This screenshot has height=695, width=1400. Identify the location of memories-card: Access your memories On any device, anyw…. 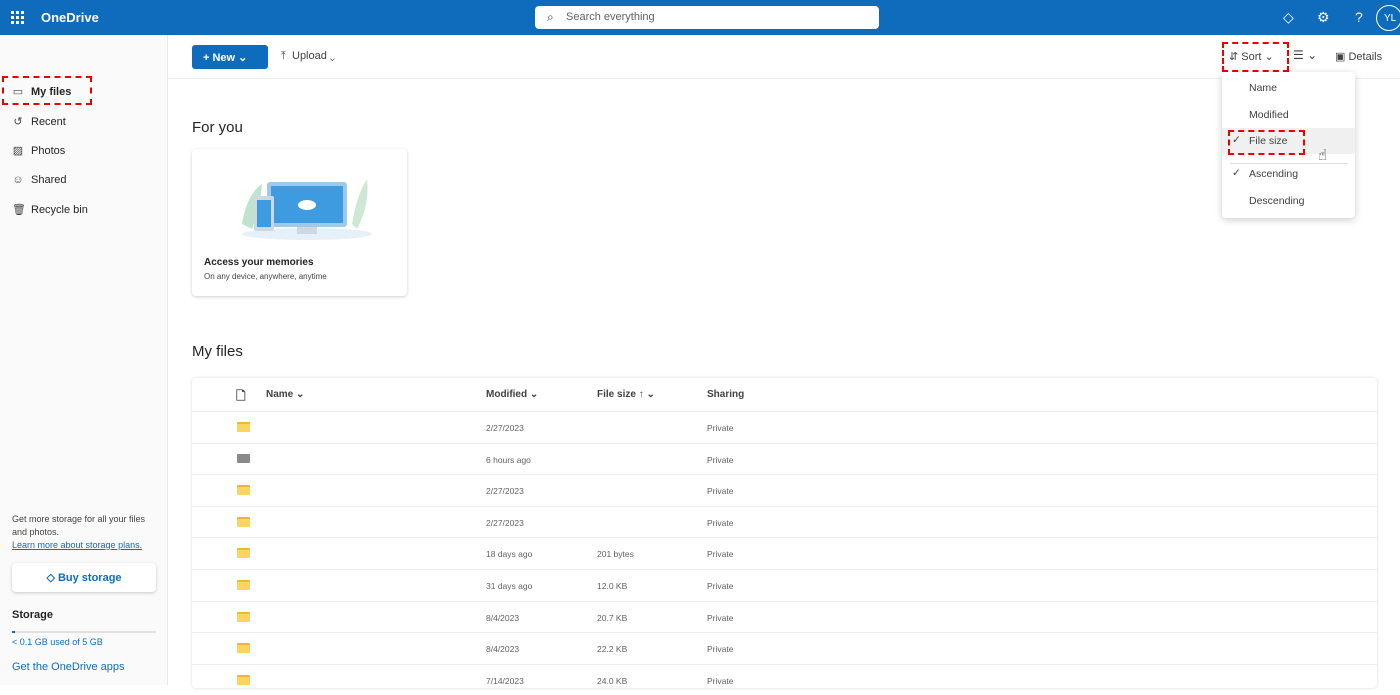
(299, 222).